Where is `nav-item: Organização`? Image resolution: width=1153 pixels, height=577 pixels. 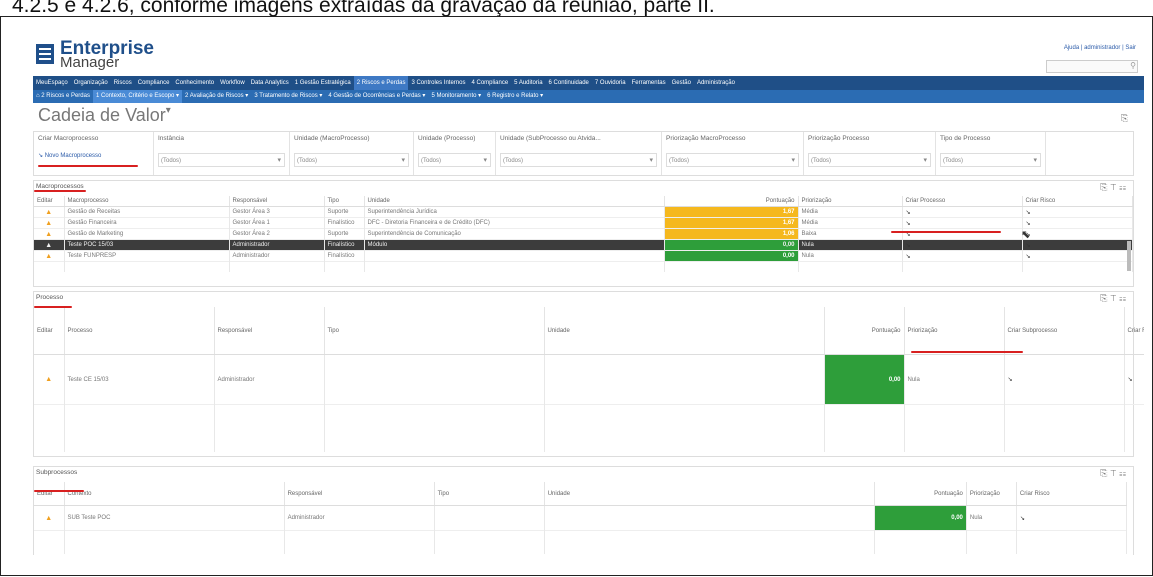 nav-item: Organização is located at coordinates (91, 83).